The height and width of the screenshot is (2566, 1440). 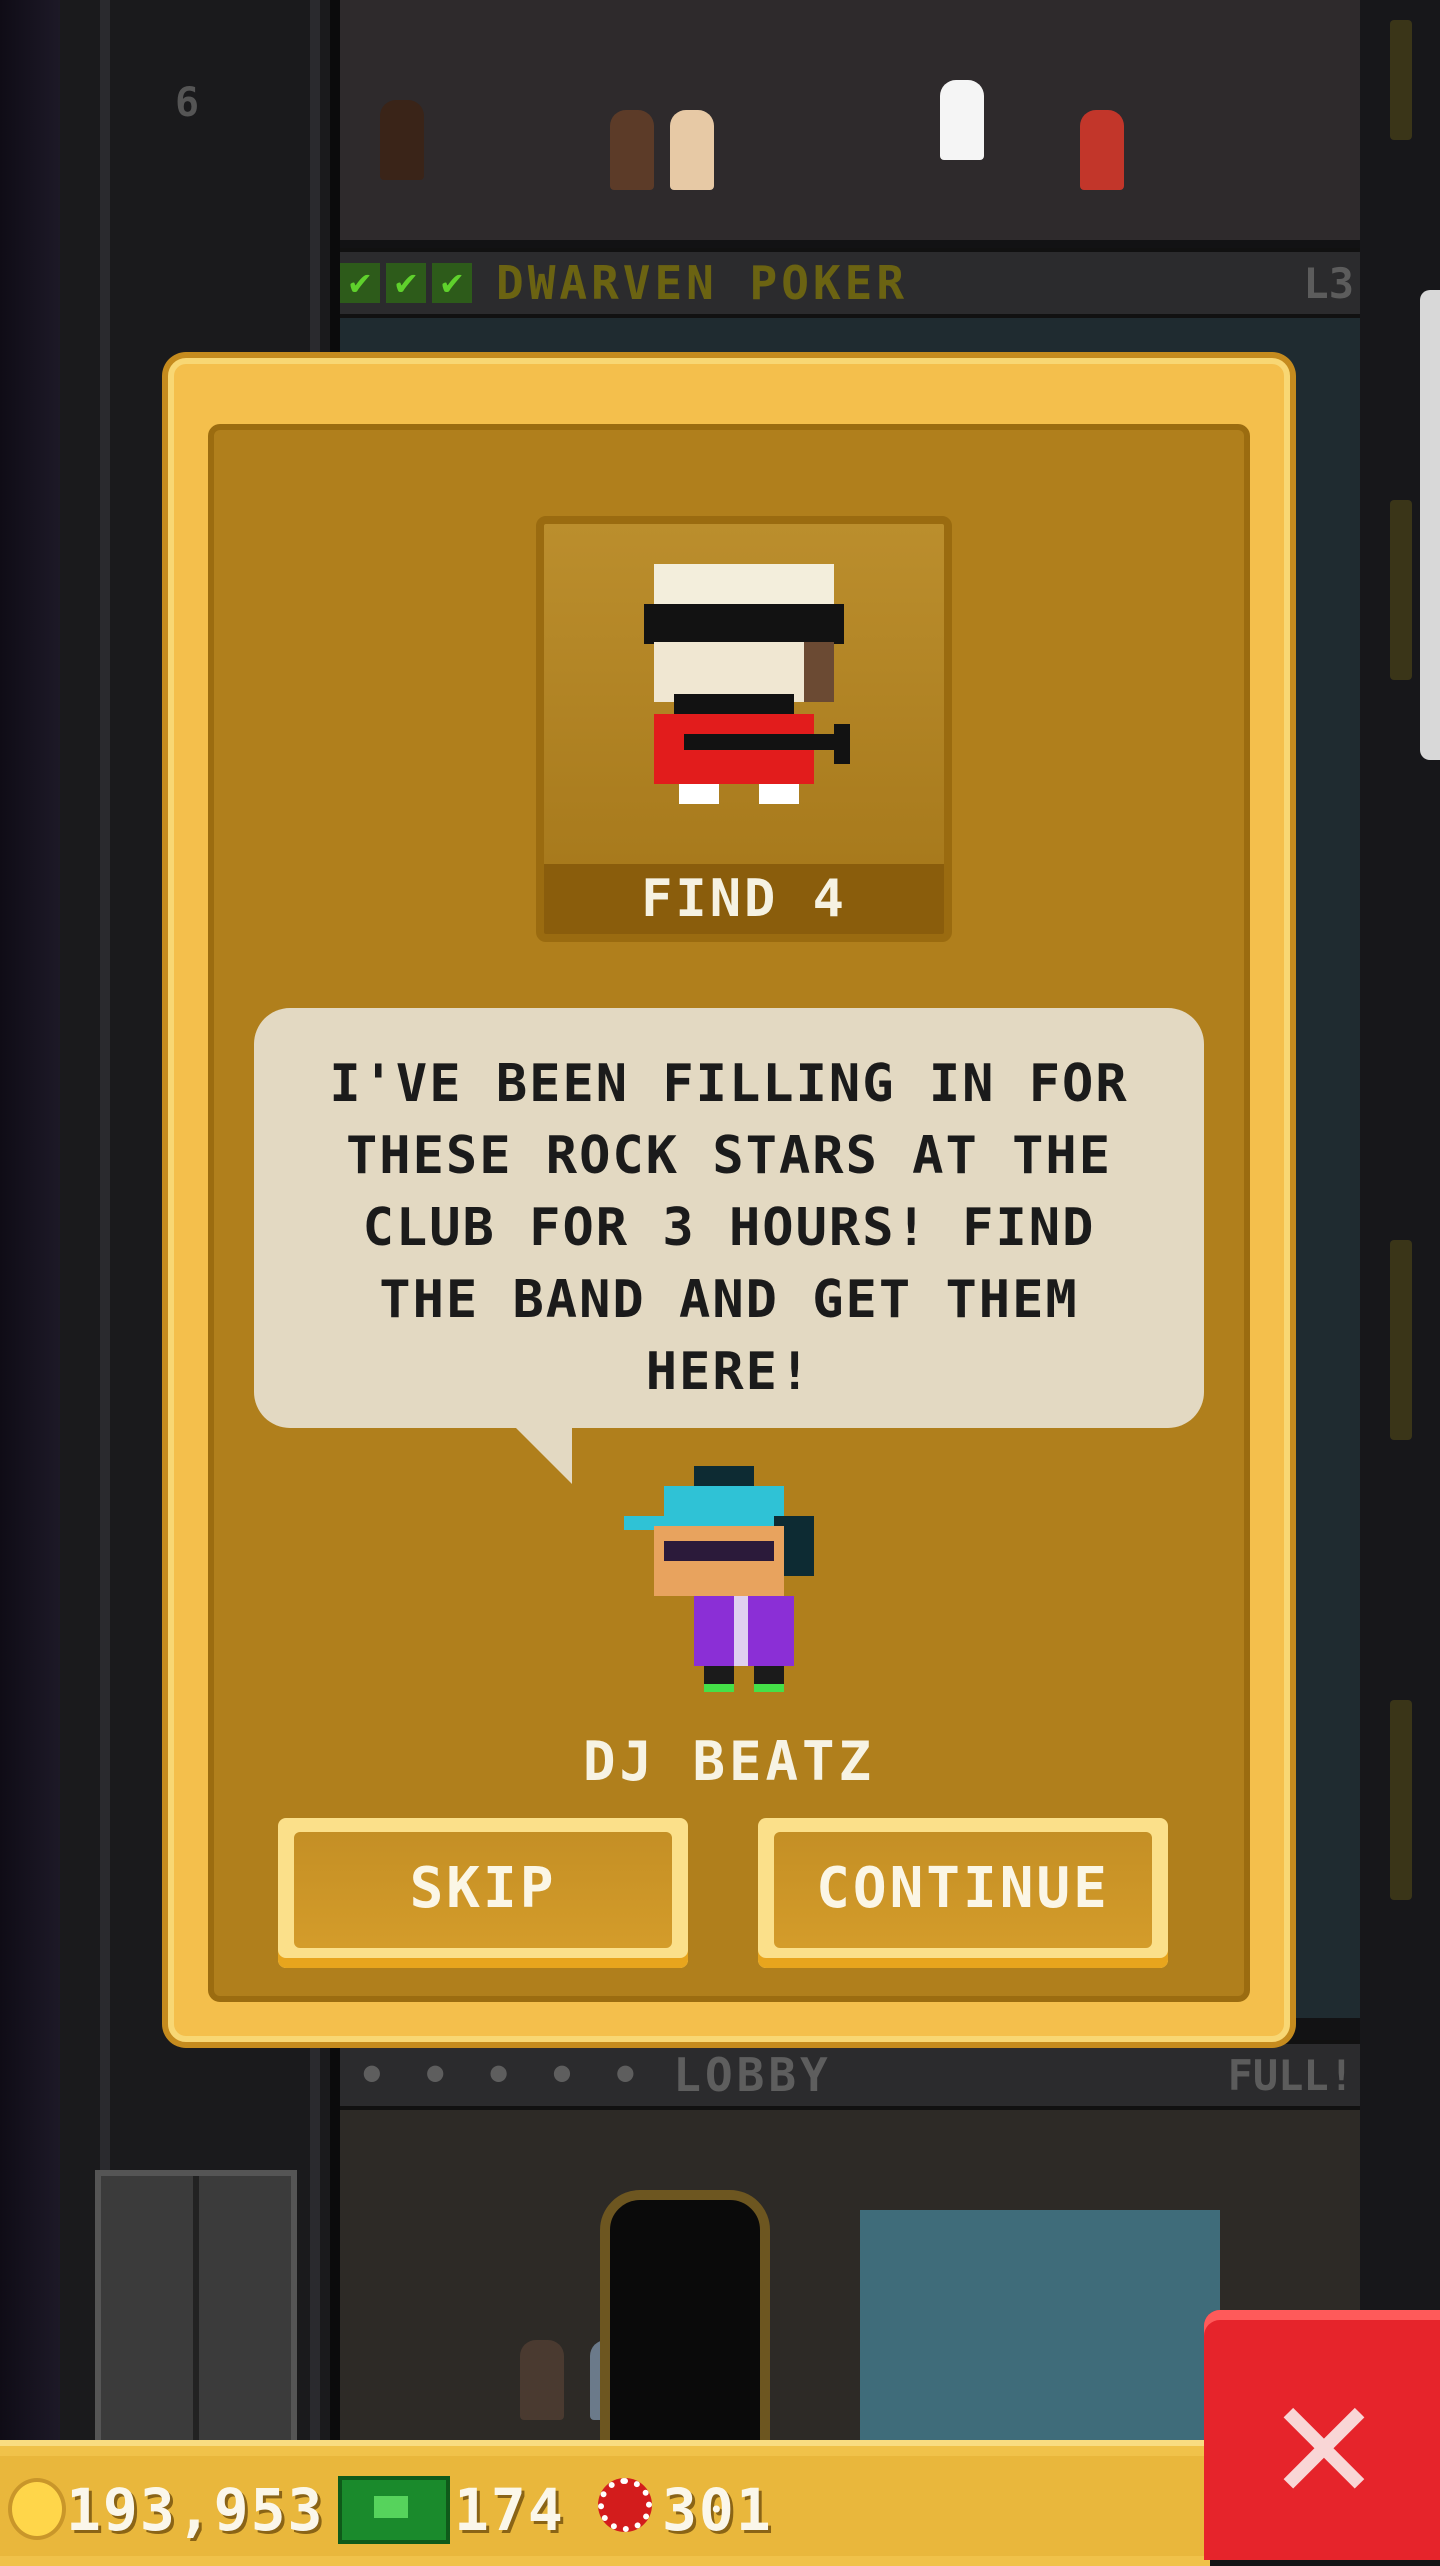 What do you see at coordinates (702, 283) in the screenshot?
I see `floor-name: DWARVEN POKER` at bounding box center [702, 283].